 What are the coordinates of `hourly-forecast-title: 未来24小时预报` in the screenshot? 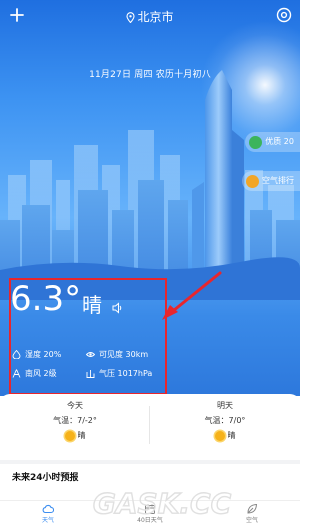 It's located at (45, 478).